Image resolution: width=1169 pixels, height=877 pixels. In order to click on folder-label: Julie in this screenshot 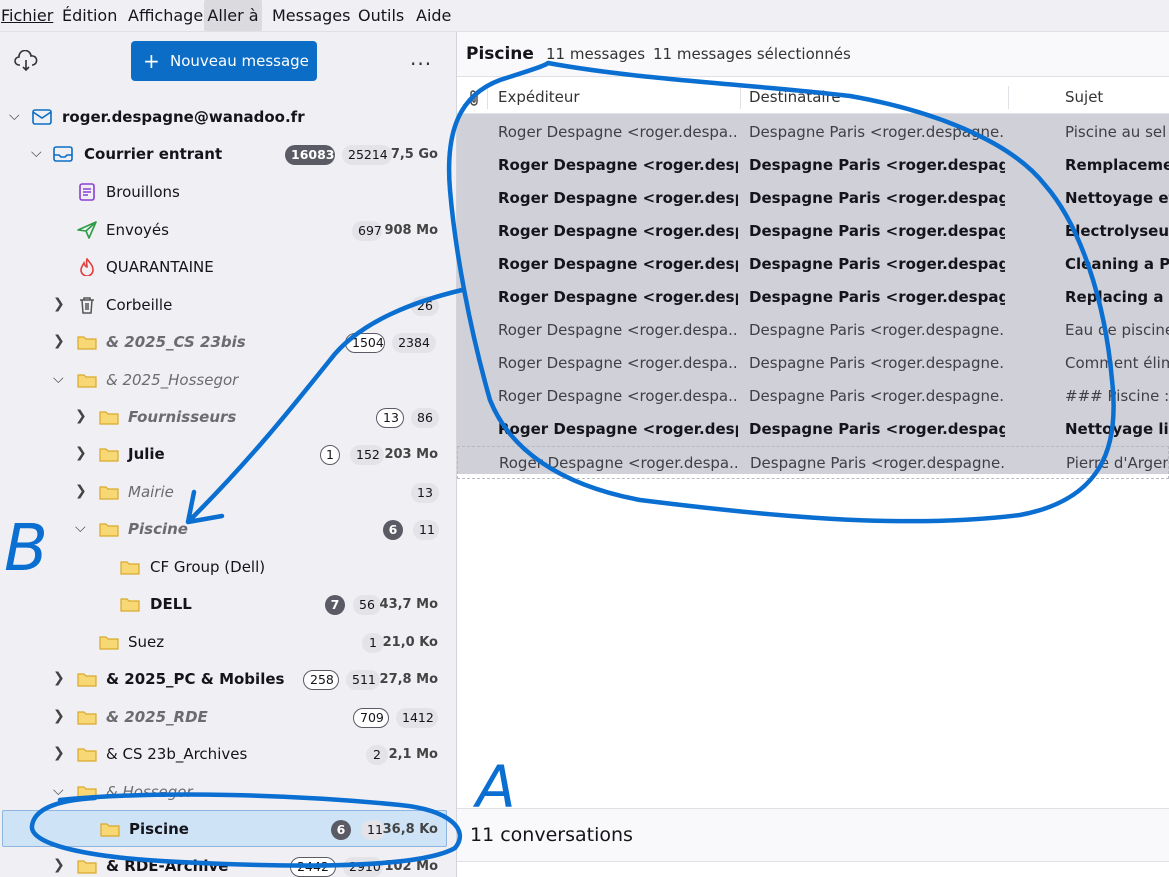, I will do `click(146, 454)`.